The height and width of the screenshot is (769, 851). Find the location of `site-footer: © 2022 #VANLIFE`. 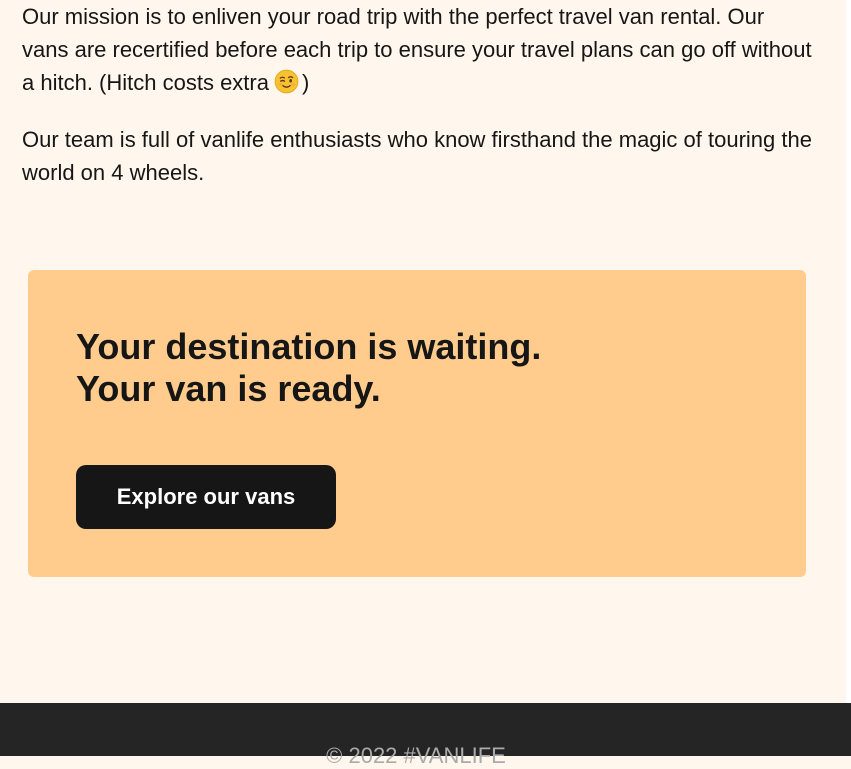

site-footer: © 2022 #VANLIFE is located at coordinates (425, 735).